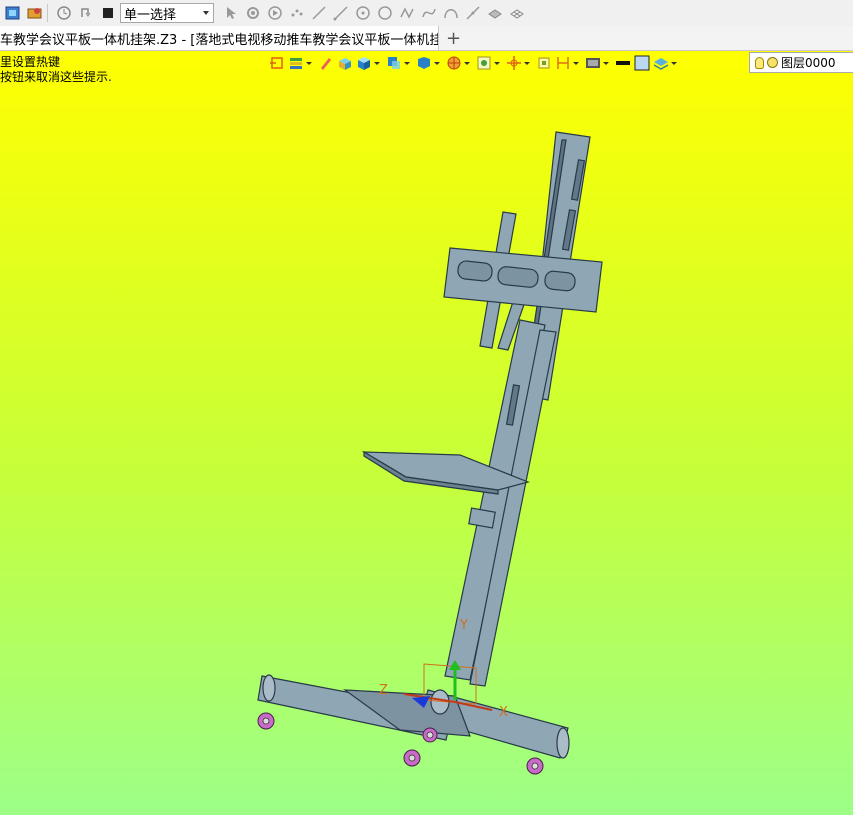  Describe the element at coordinates (473, 13) in the screenshot. I see `polyline-icon` at that location.